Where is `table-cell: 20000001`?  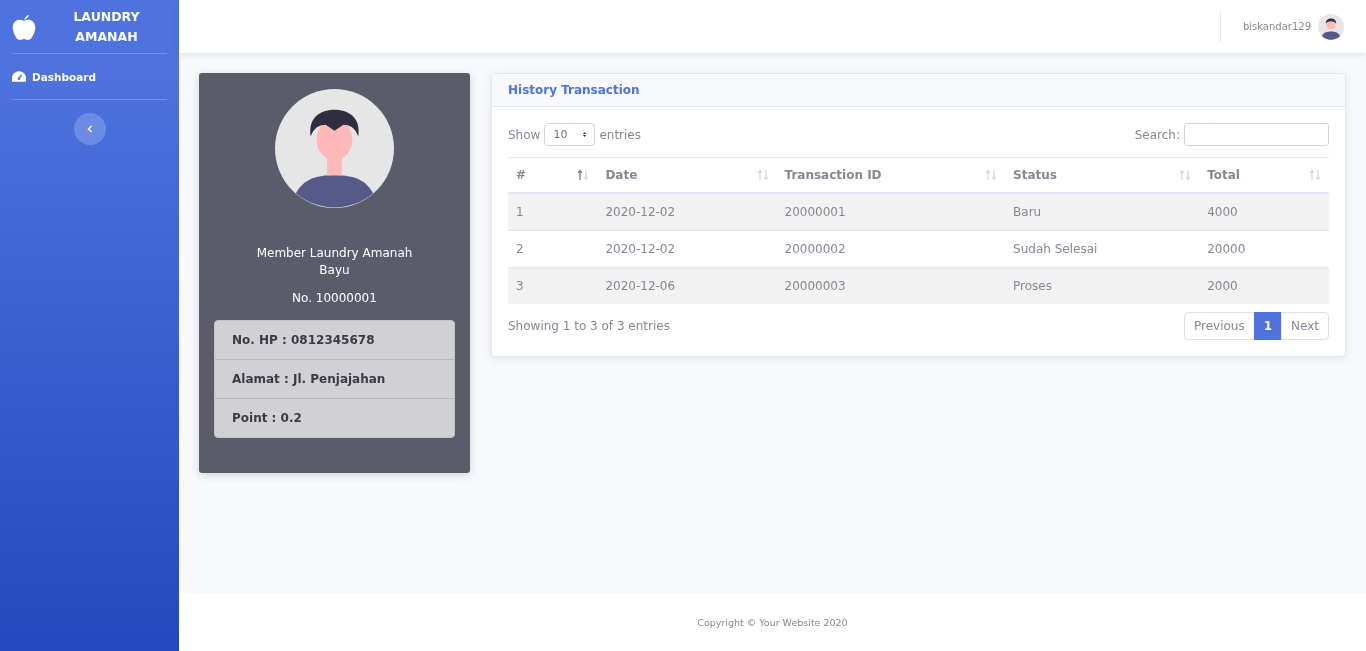 table-cell: 20000001 is located at coordinates (891, 212).